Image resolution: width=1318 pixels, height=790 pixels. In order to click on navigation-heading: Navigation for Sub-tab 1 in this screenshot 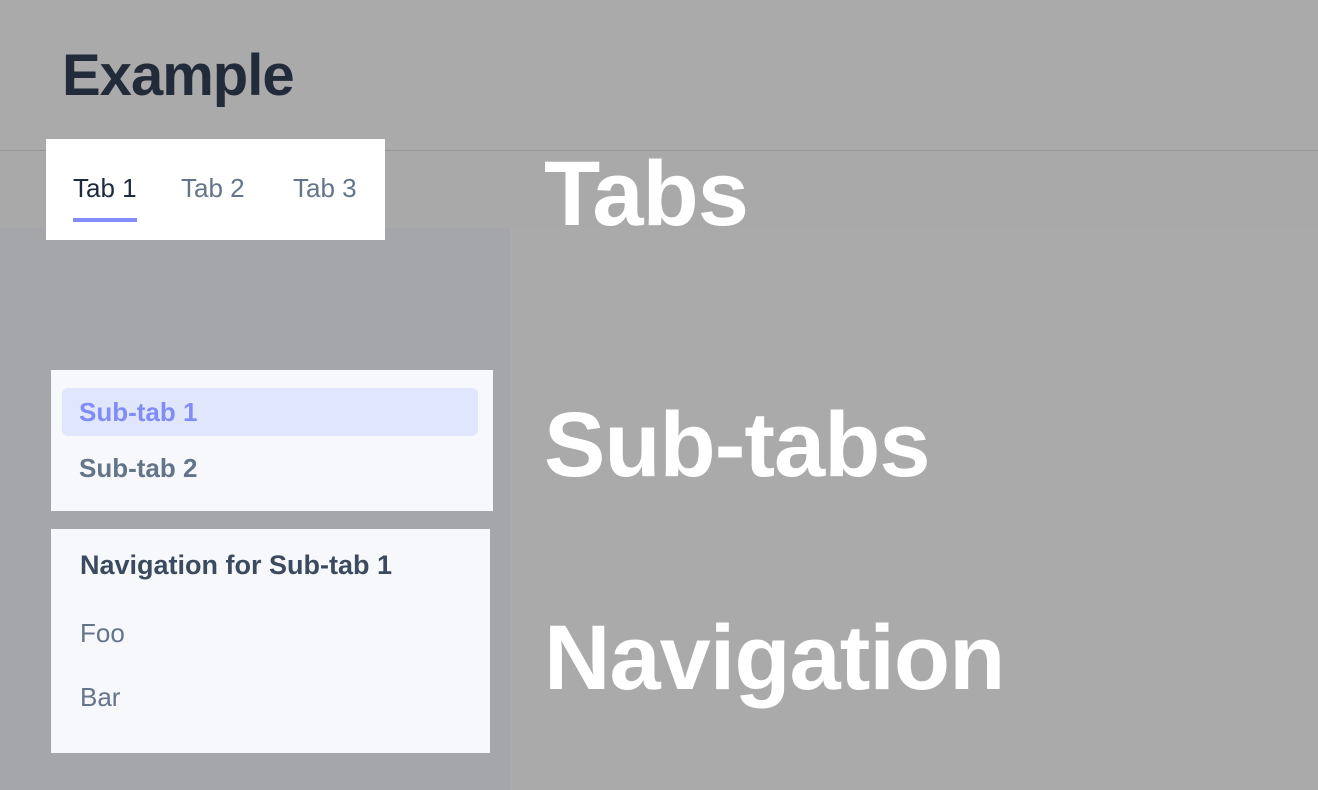, I will do `click(236, 565)`.